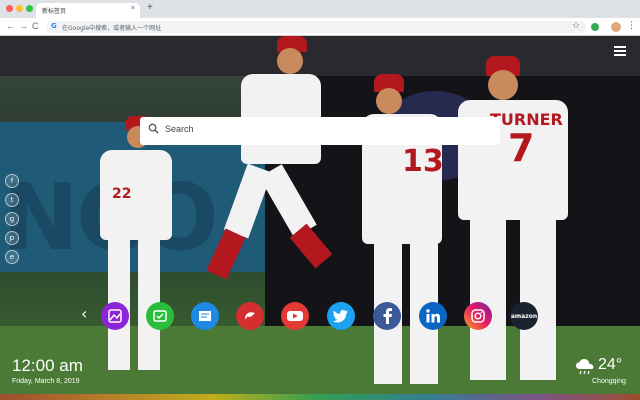 The image size is (640, 400). I want to click on dock-linkedin-icon, so click(433, 316).